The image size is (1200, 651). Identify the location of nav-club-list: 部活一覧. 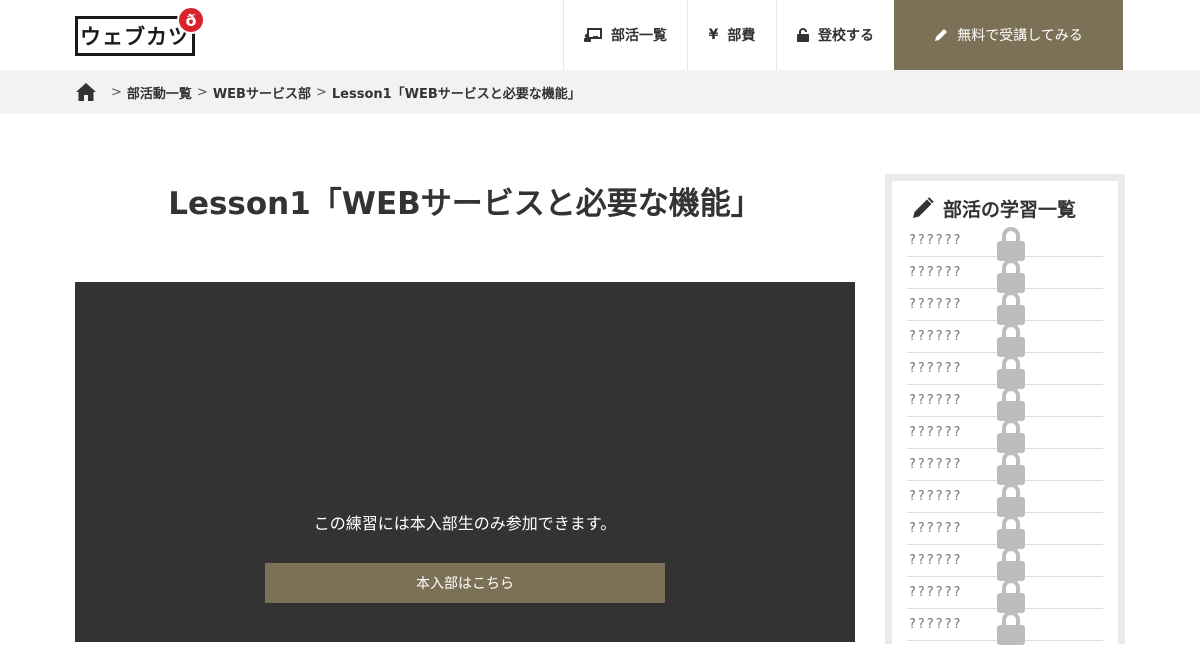
(625, 35).